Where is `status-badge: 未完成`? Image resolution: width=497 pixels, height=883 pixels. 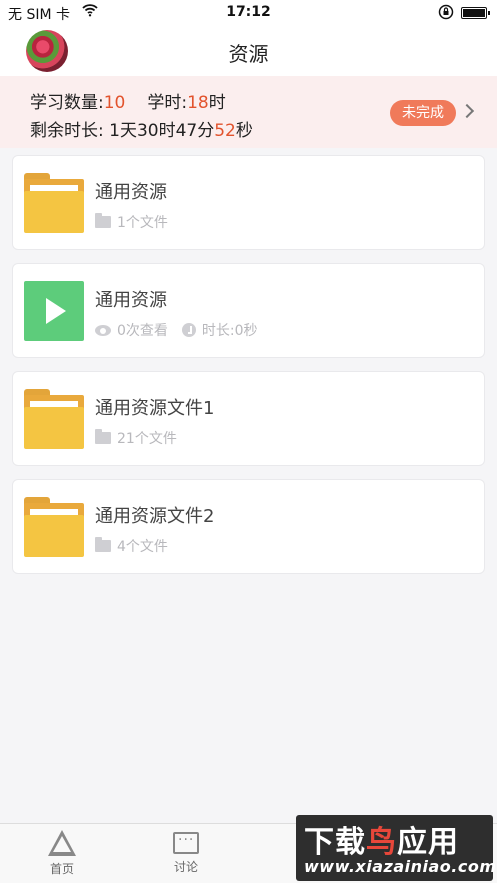
status-badge: 未完成 is located at coordinates (423, 113).